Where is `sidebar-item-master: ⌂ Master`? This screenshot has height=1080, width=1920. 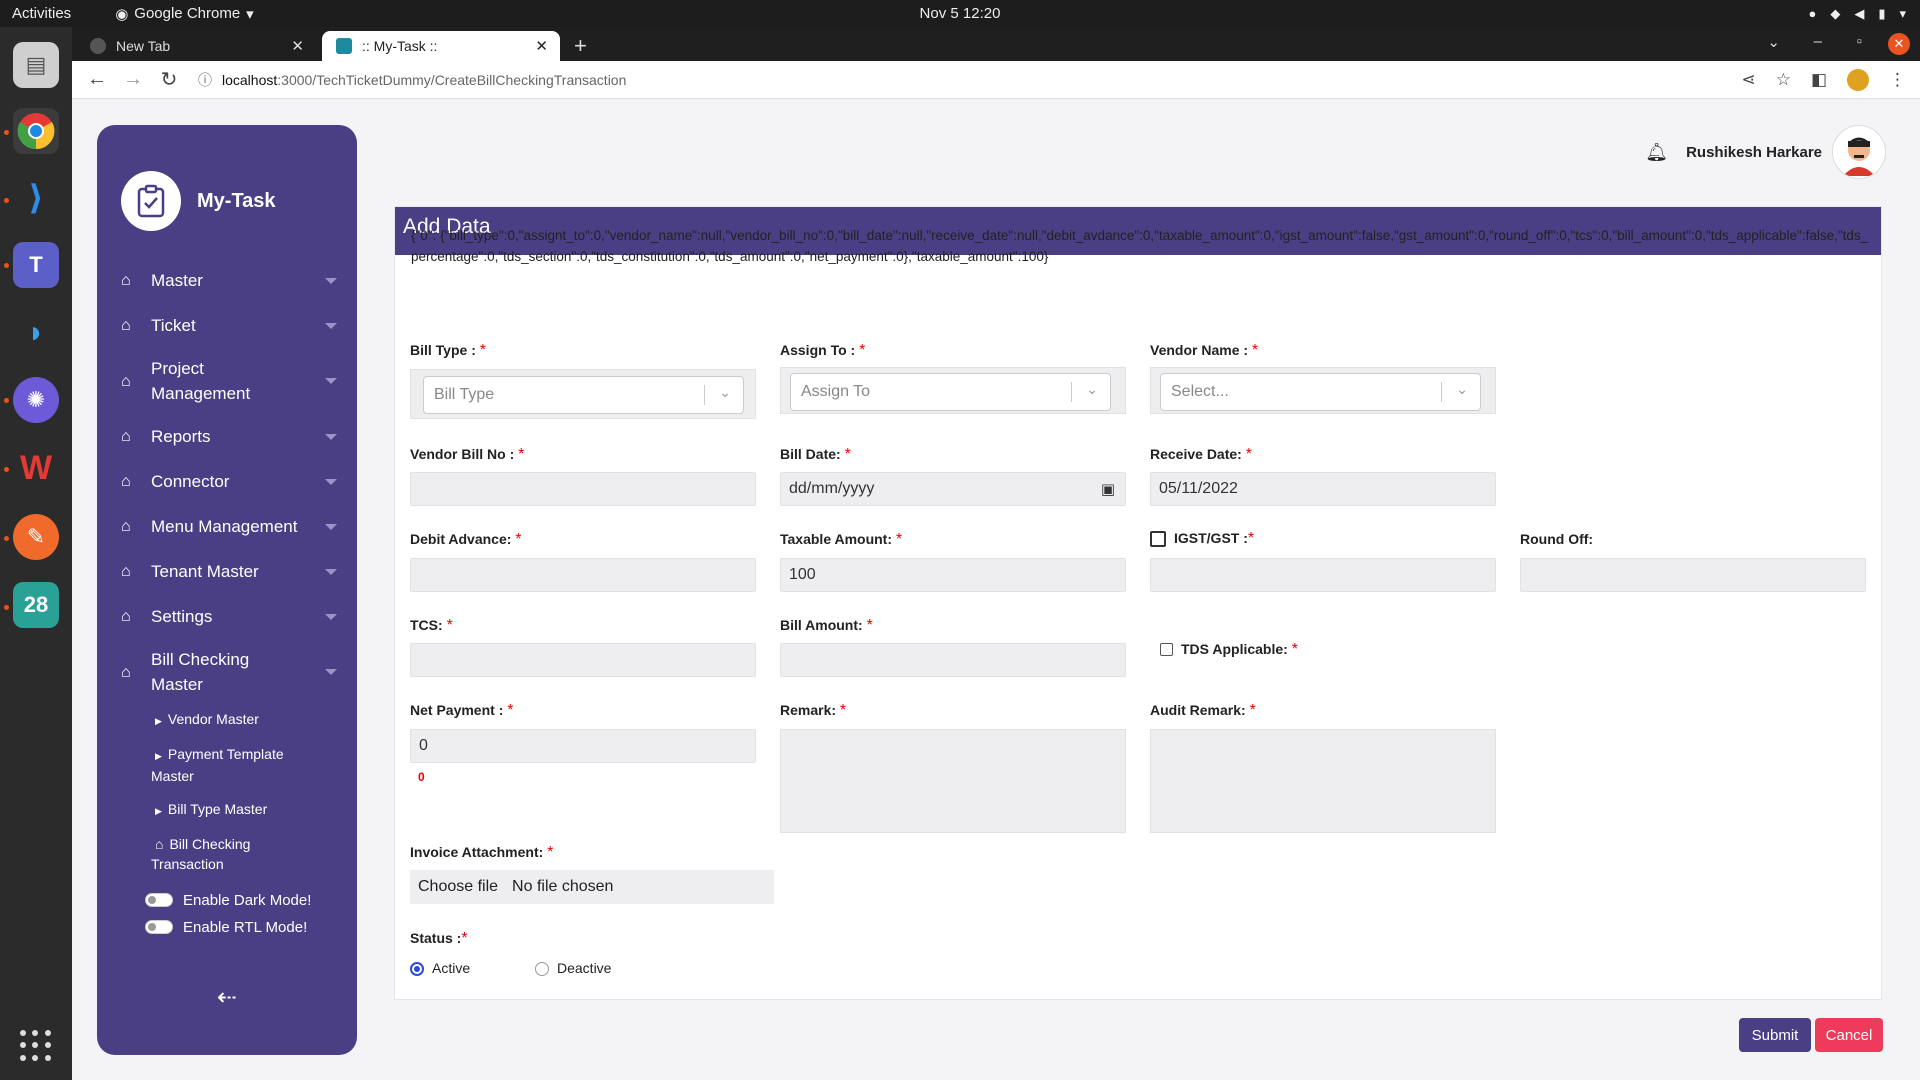 sidebar-item-master: ⌂ Master is located at coordinates (229, 280).